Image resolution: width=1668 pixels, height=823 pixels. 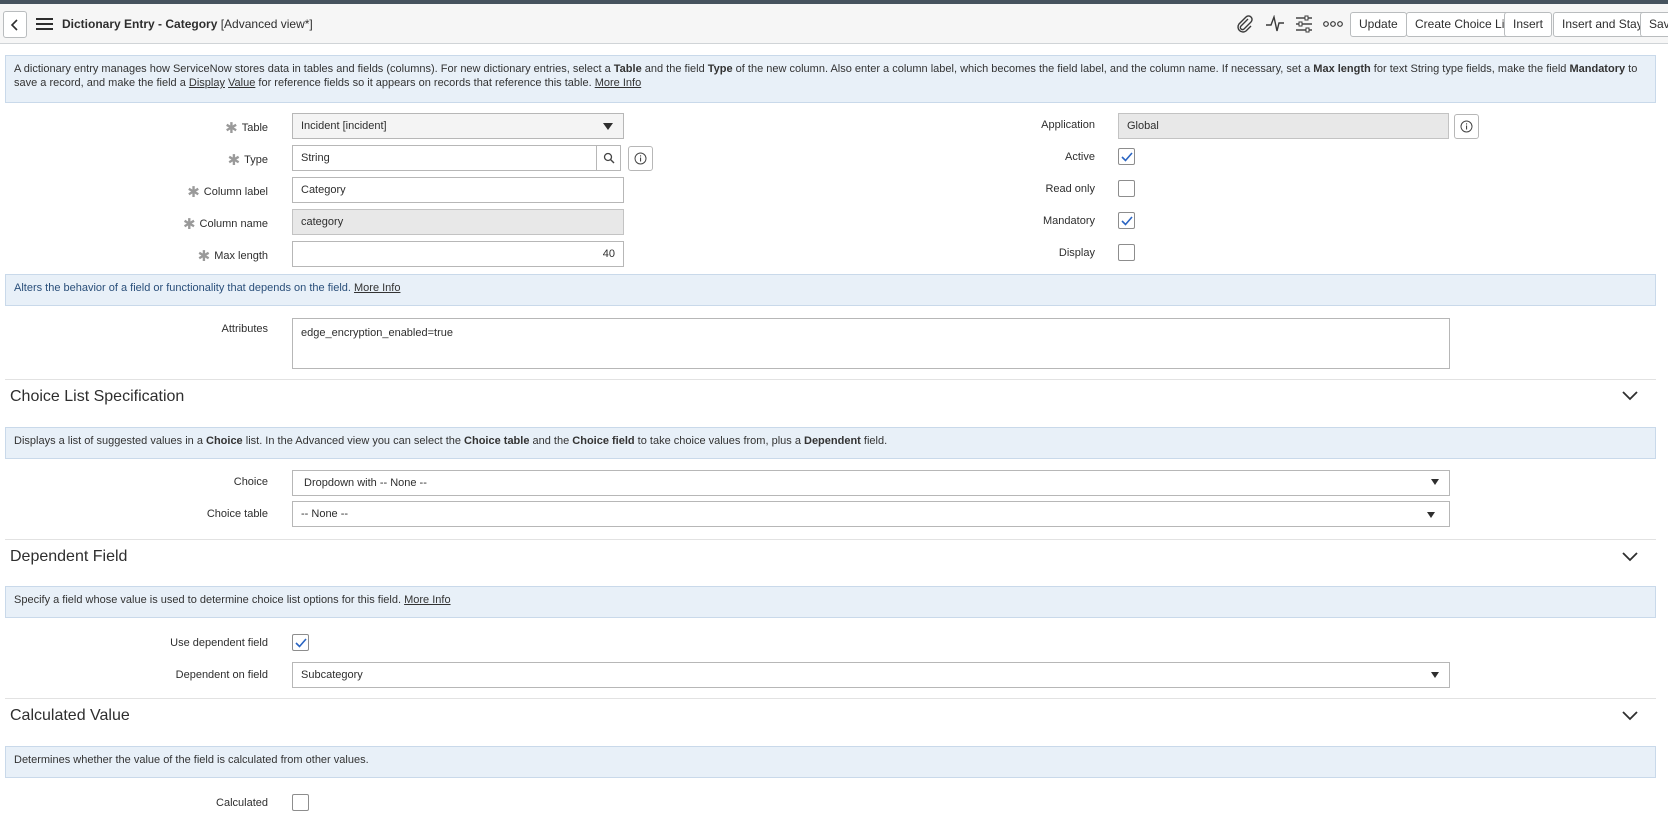 What do you see at coordinates (458, 126) in the screenshot?
I see `table-select: Incident [incident]` at bounding box center [458, 126].